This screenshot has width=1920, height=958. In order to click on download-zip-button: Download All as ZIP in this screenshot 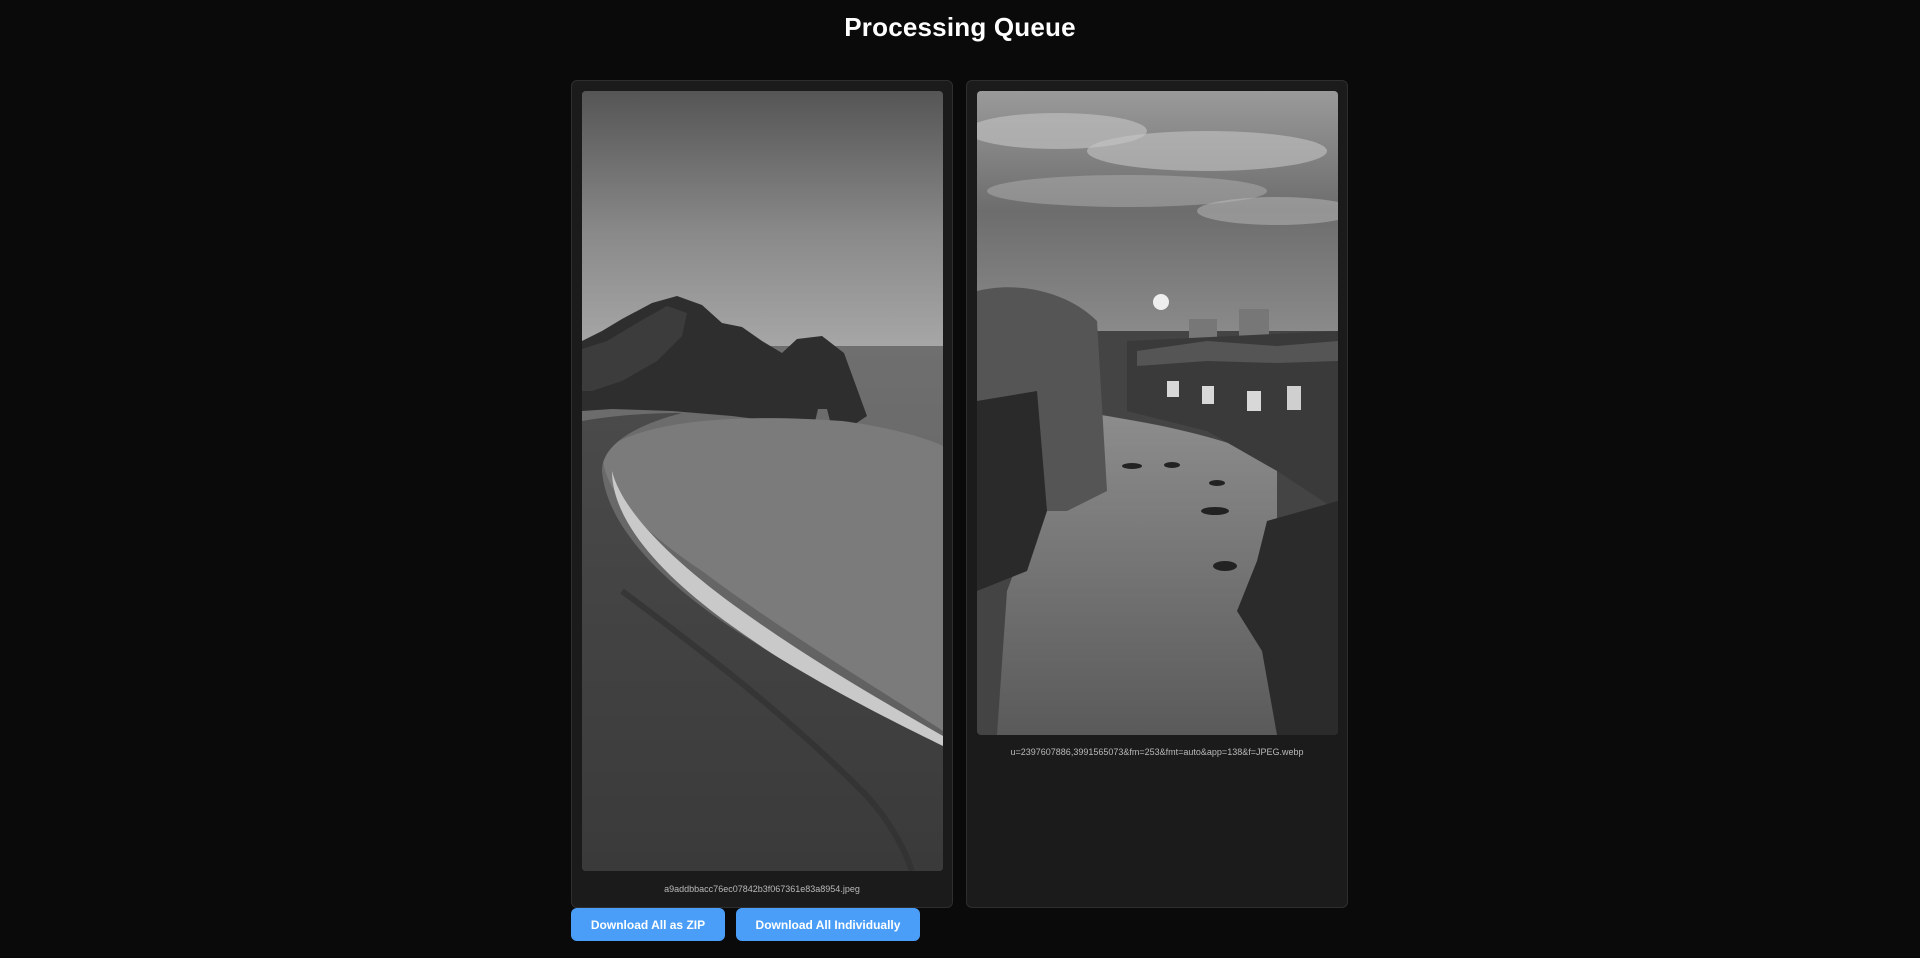, I will do `click(648, 924)`.